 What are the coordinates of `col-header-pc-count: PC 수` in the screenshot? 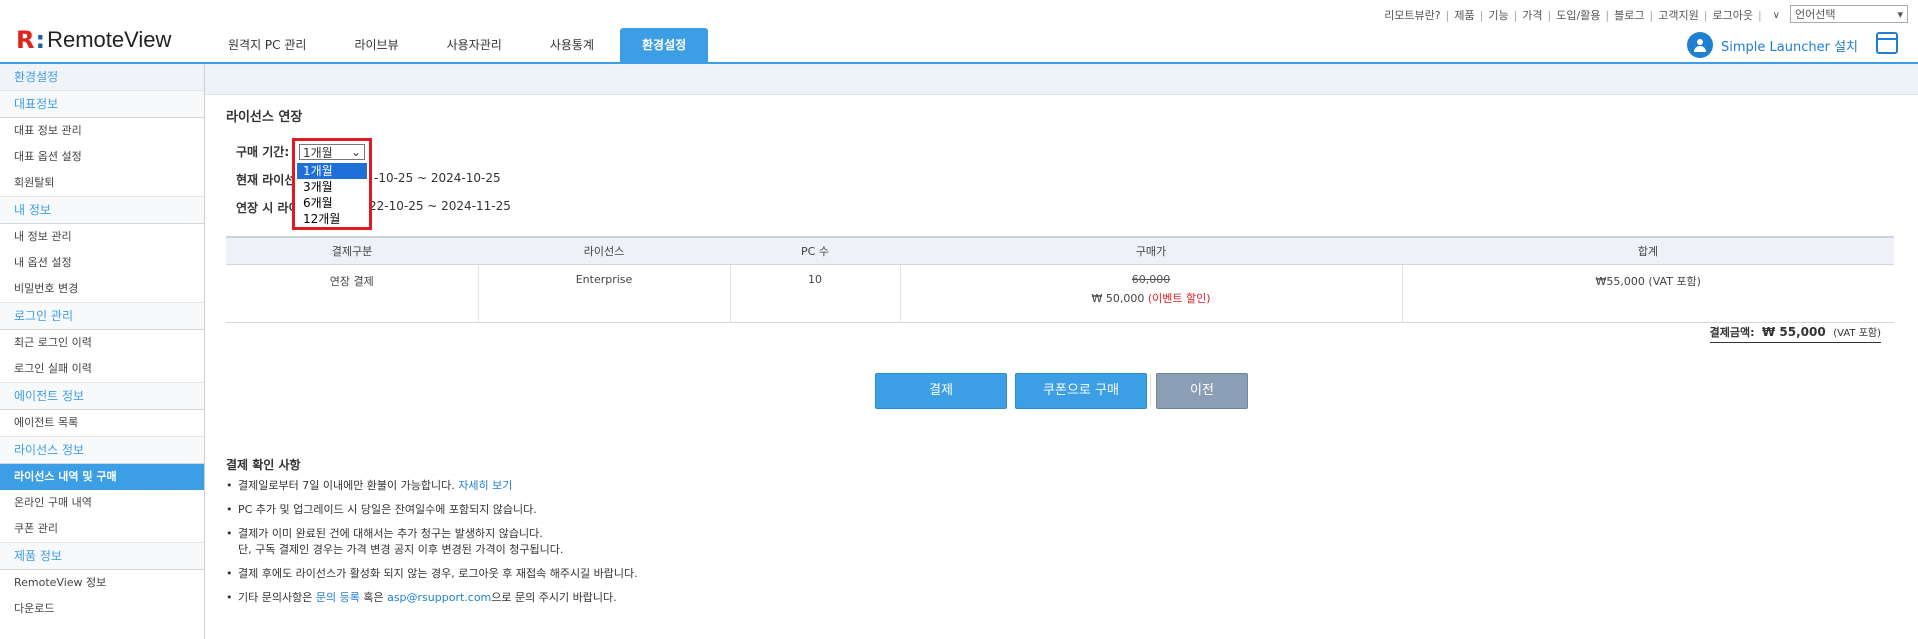 It's located at (815, 251).